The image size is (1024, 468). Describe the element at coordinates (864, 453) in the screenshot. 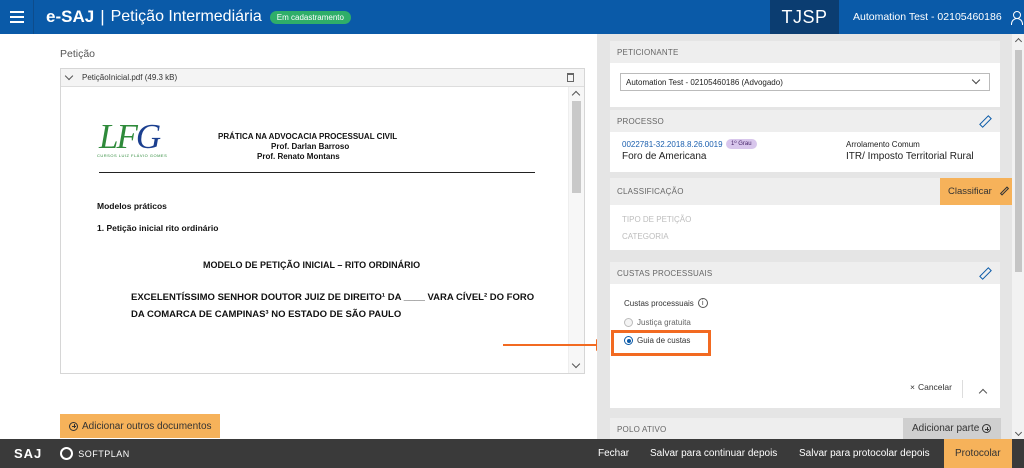

I see `save-protocol-later-button: Salvar para protocolar depois` at that location.